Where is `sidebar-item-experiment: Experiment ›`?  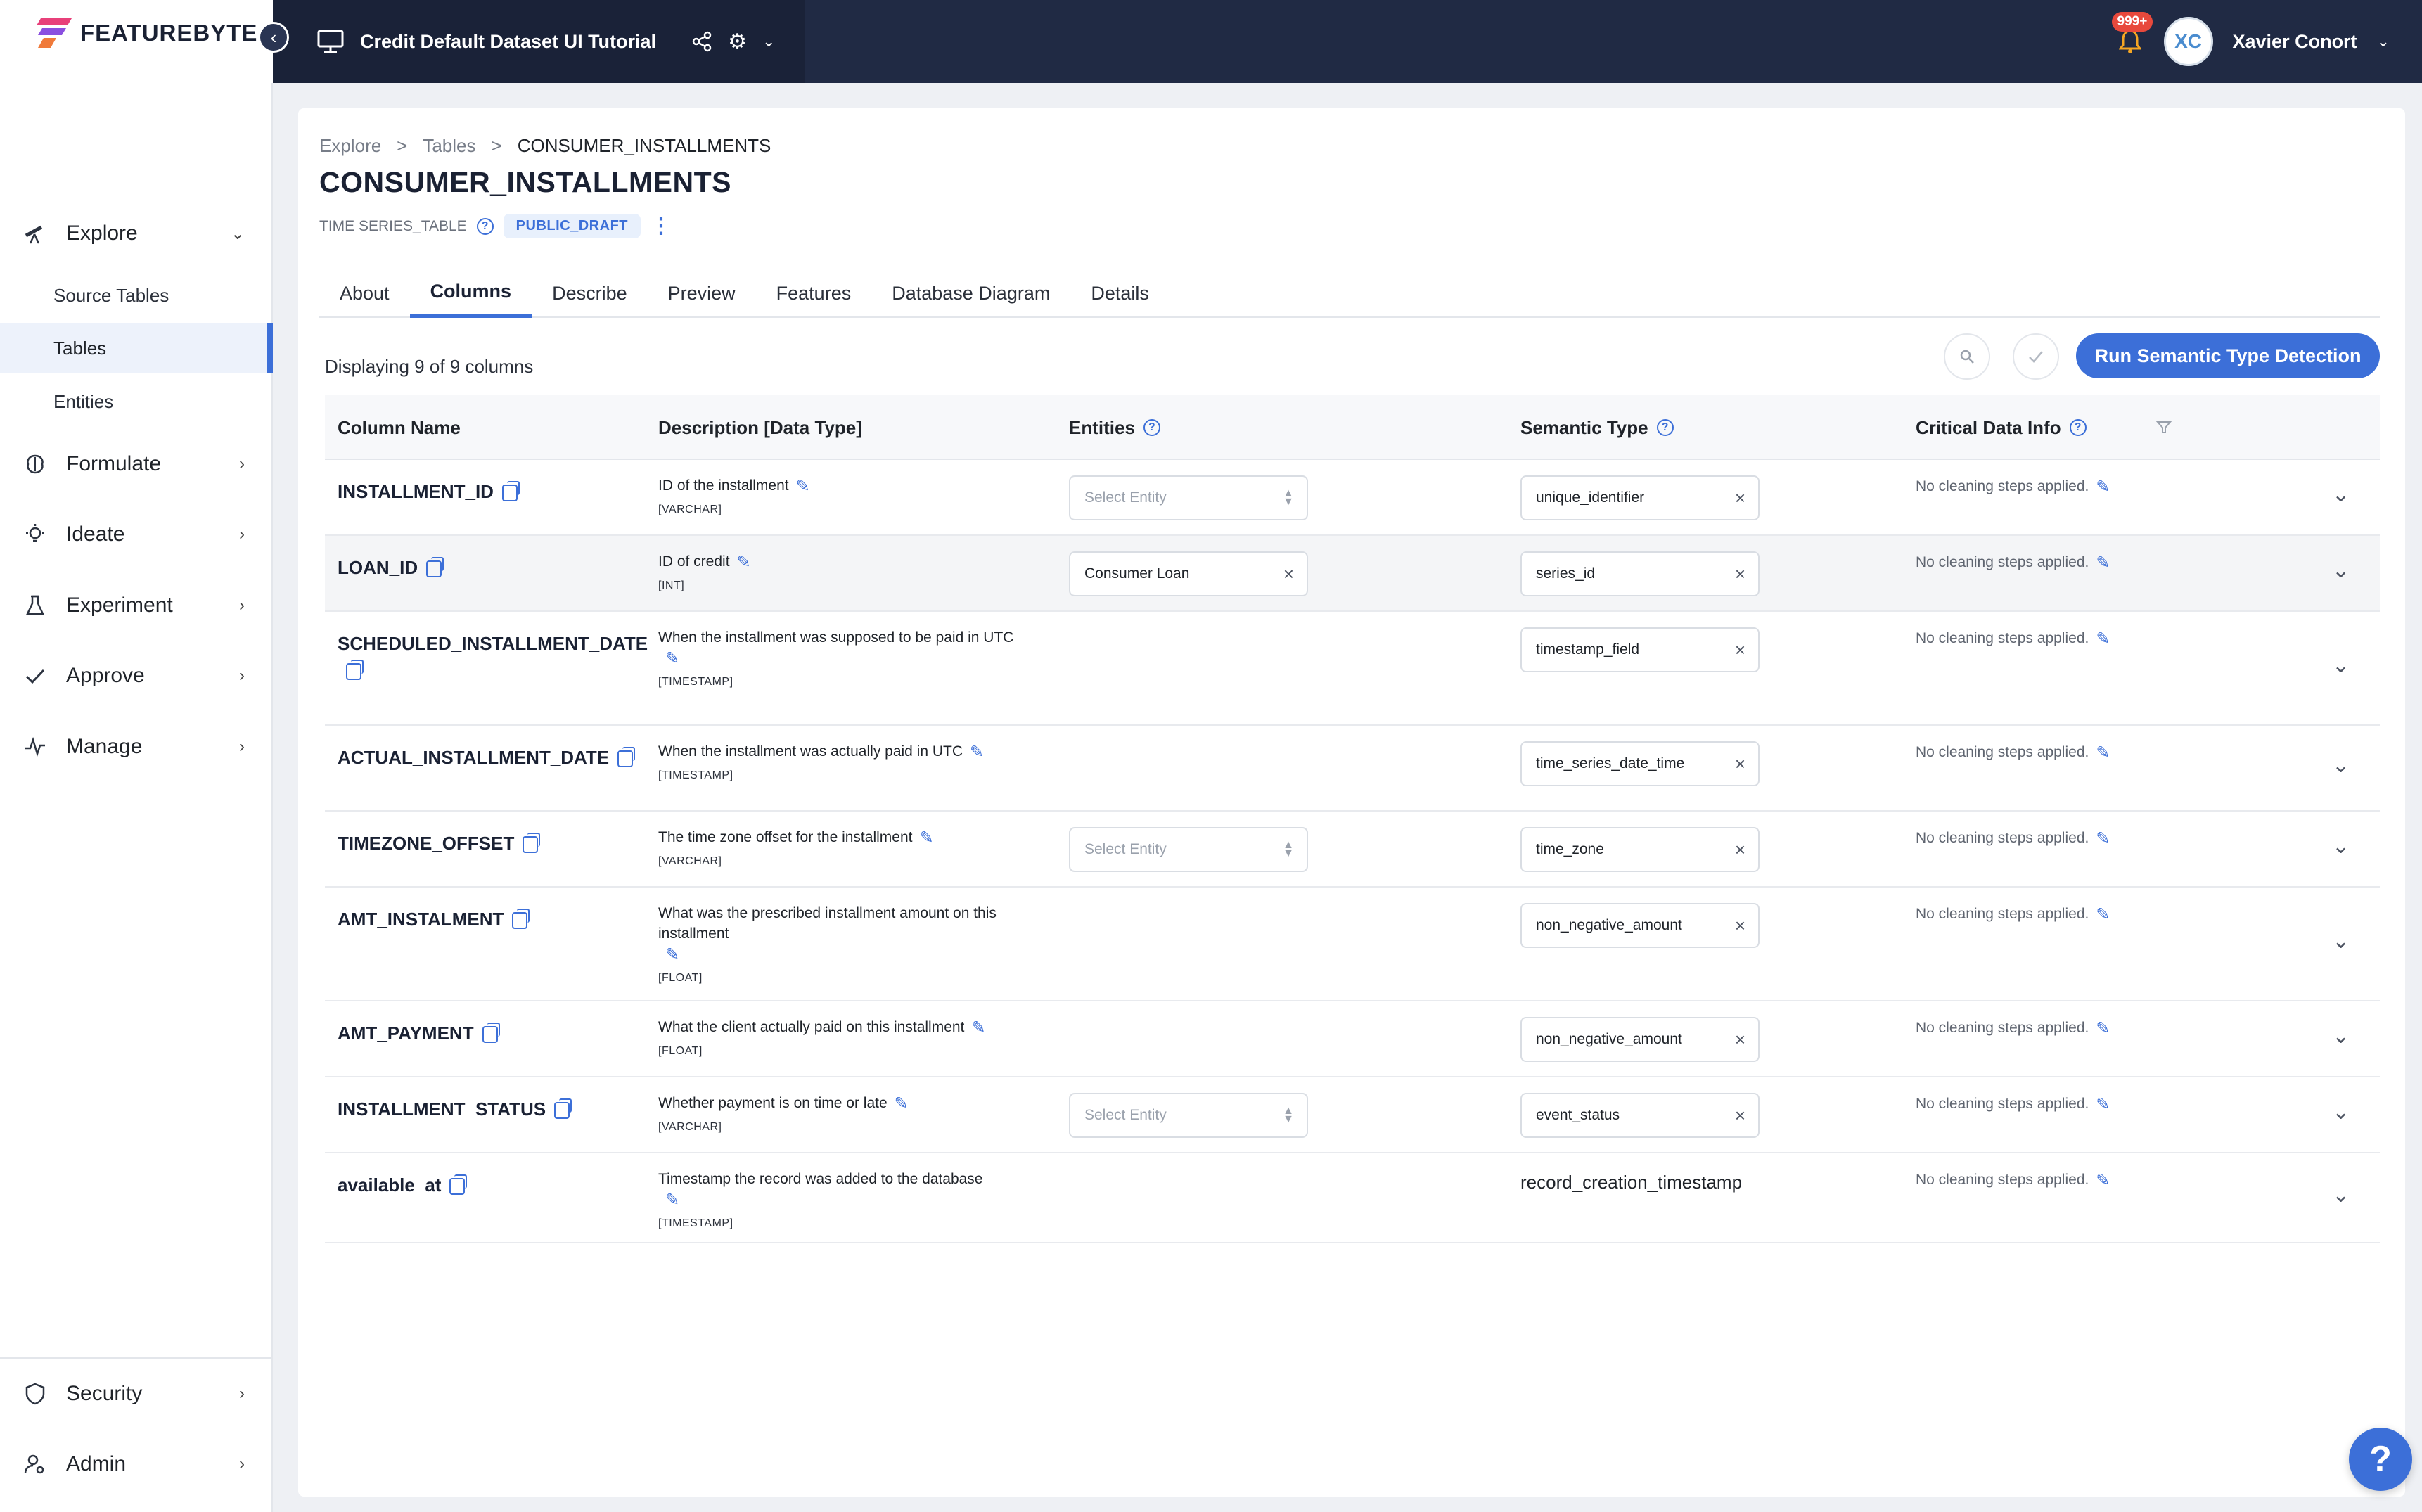
sidebar-item-experiment: Experiment › is located at coordinates (136, 605).